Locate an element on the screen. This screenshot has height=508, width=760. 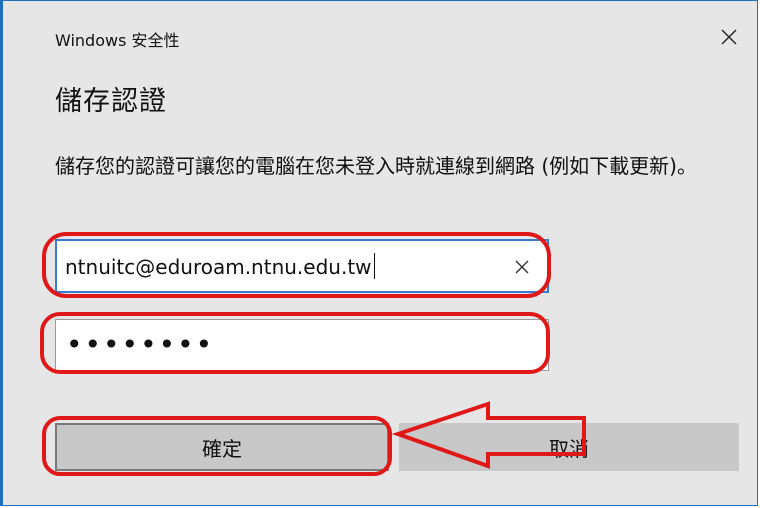
cancel-button: 取消 is located at coordinates (569, 447).